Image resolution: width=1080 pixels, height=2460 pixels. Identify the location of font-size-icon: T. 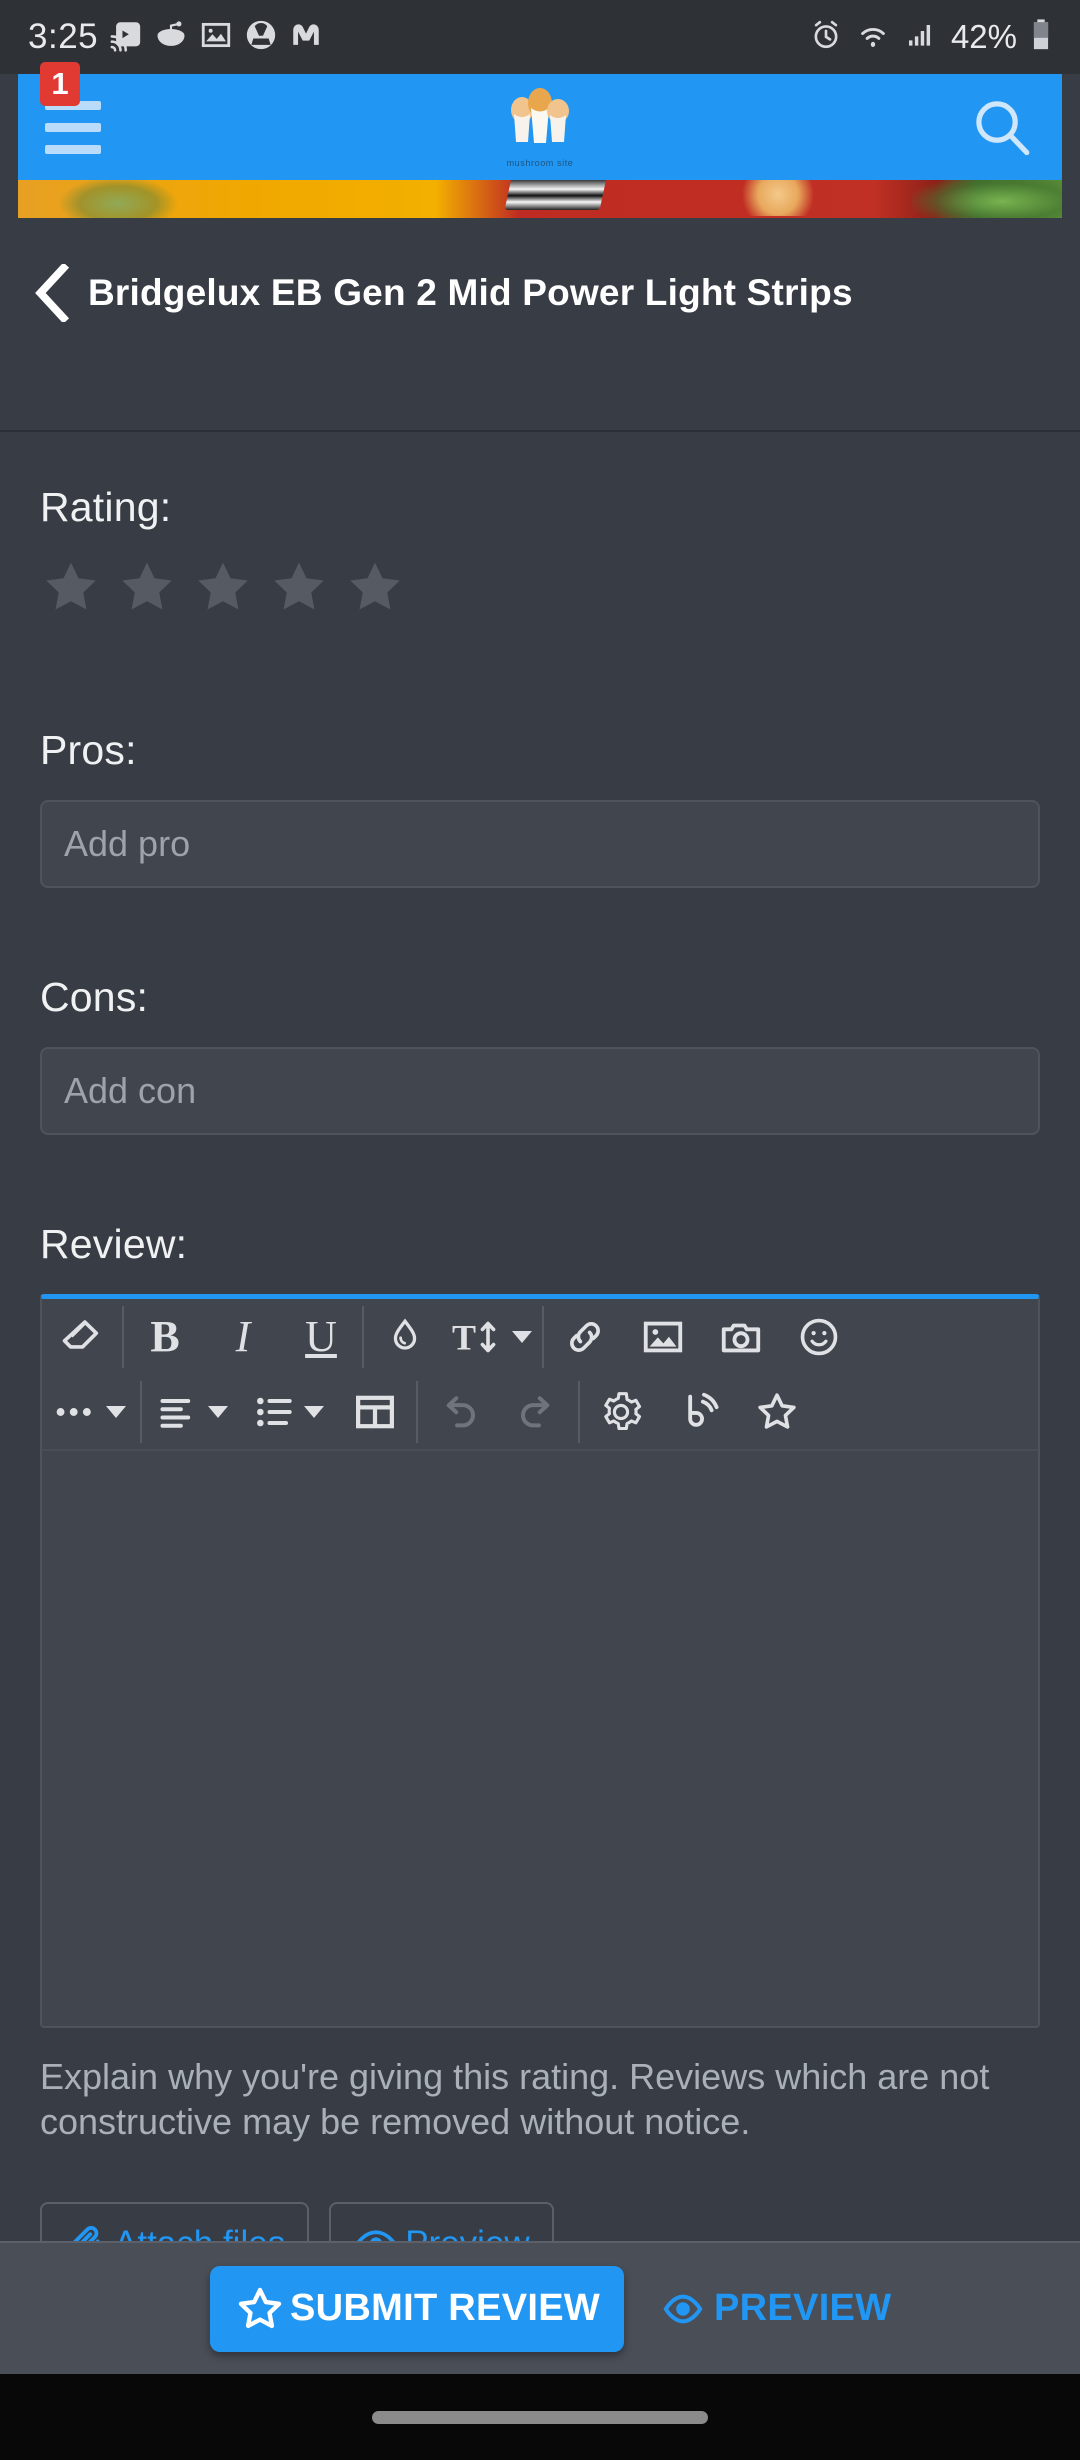
(474, 1338).